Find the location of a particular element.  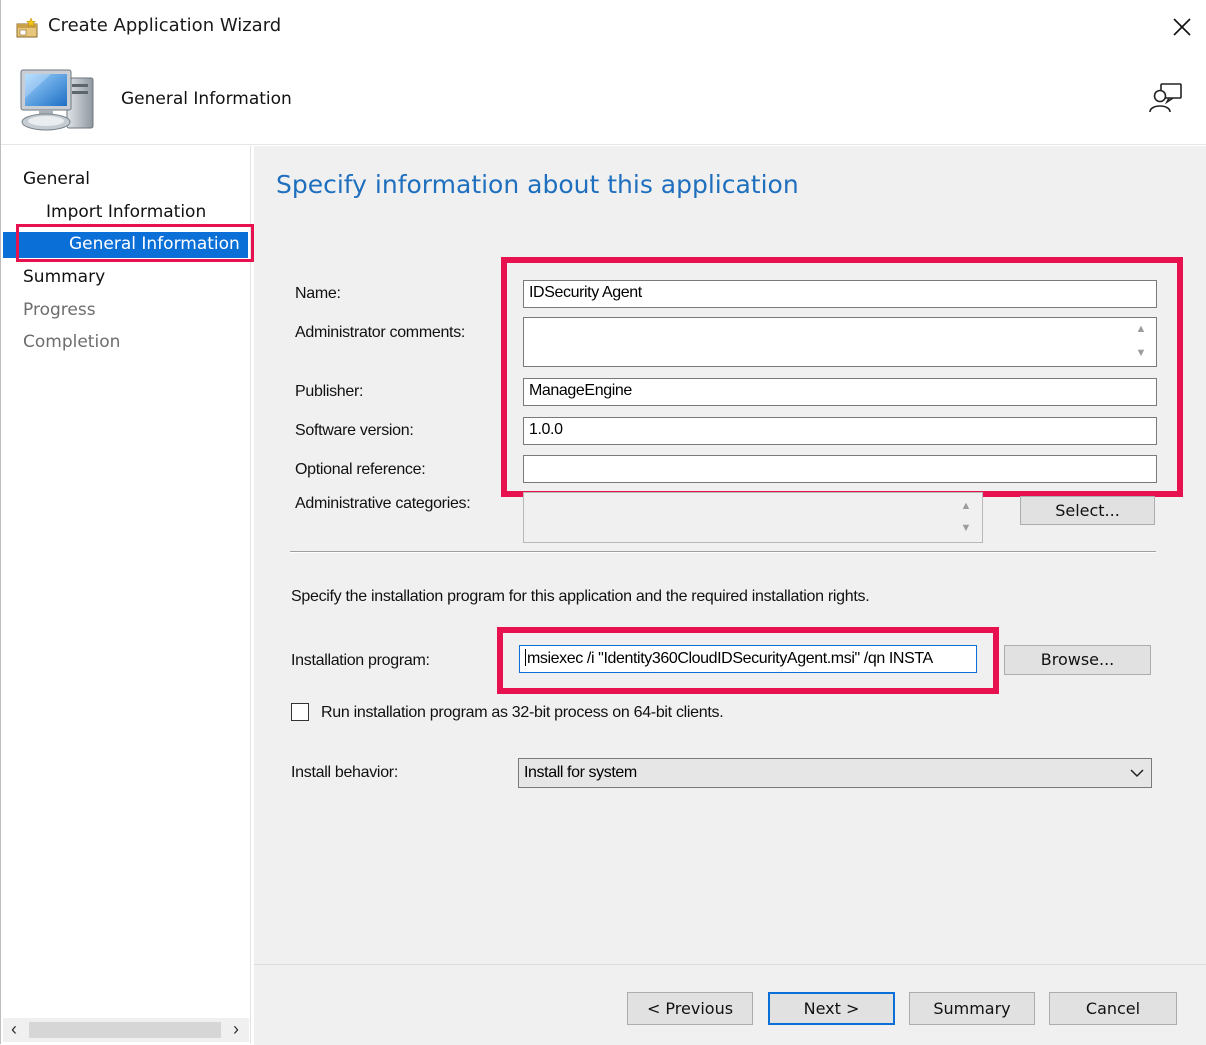

summary-button: Summary is located at coordinates (972, 1008).